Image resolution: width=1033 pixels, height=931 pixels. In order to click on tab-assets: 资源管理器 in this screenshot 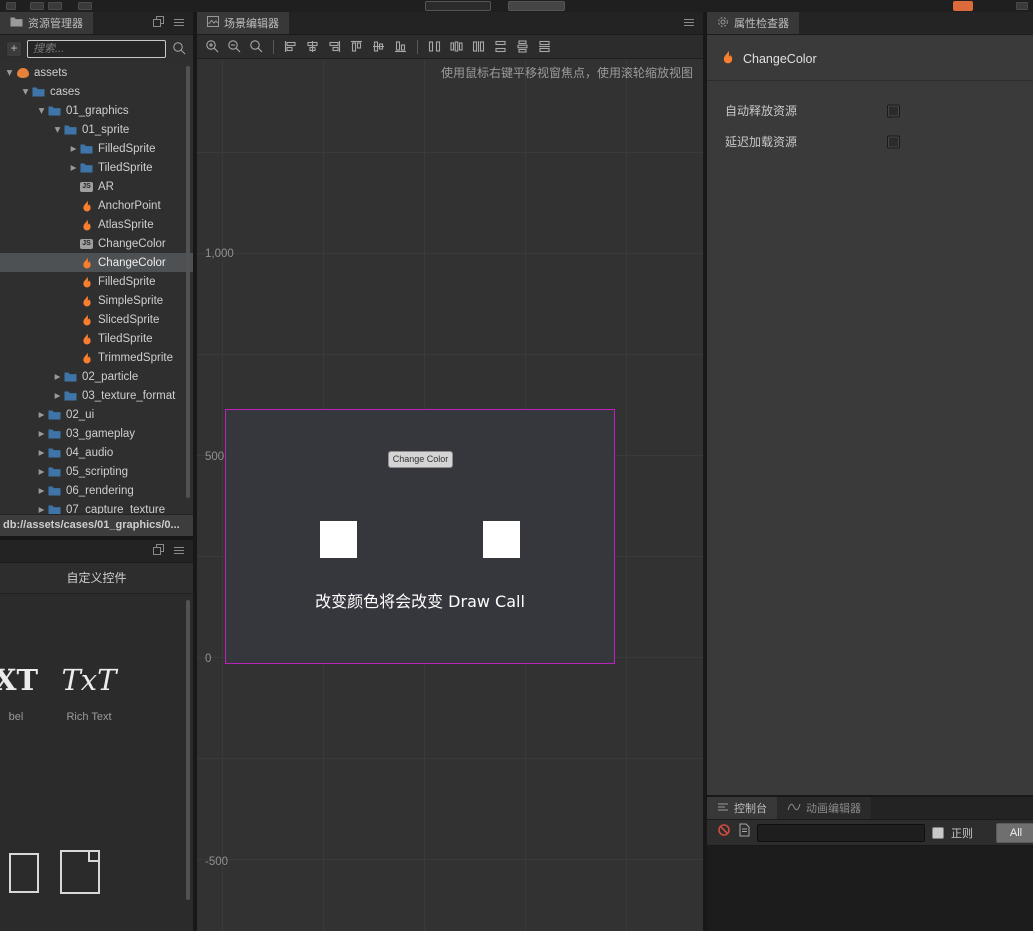, I will do `click(46, 23)`.